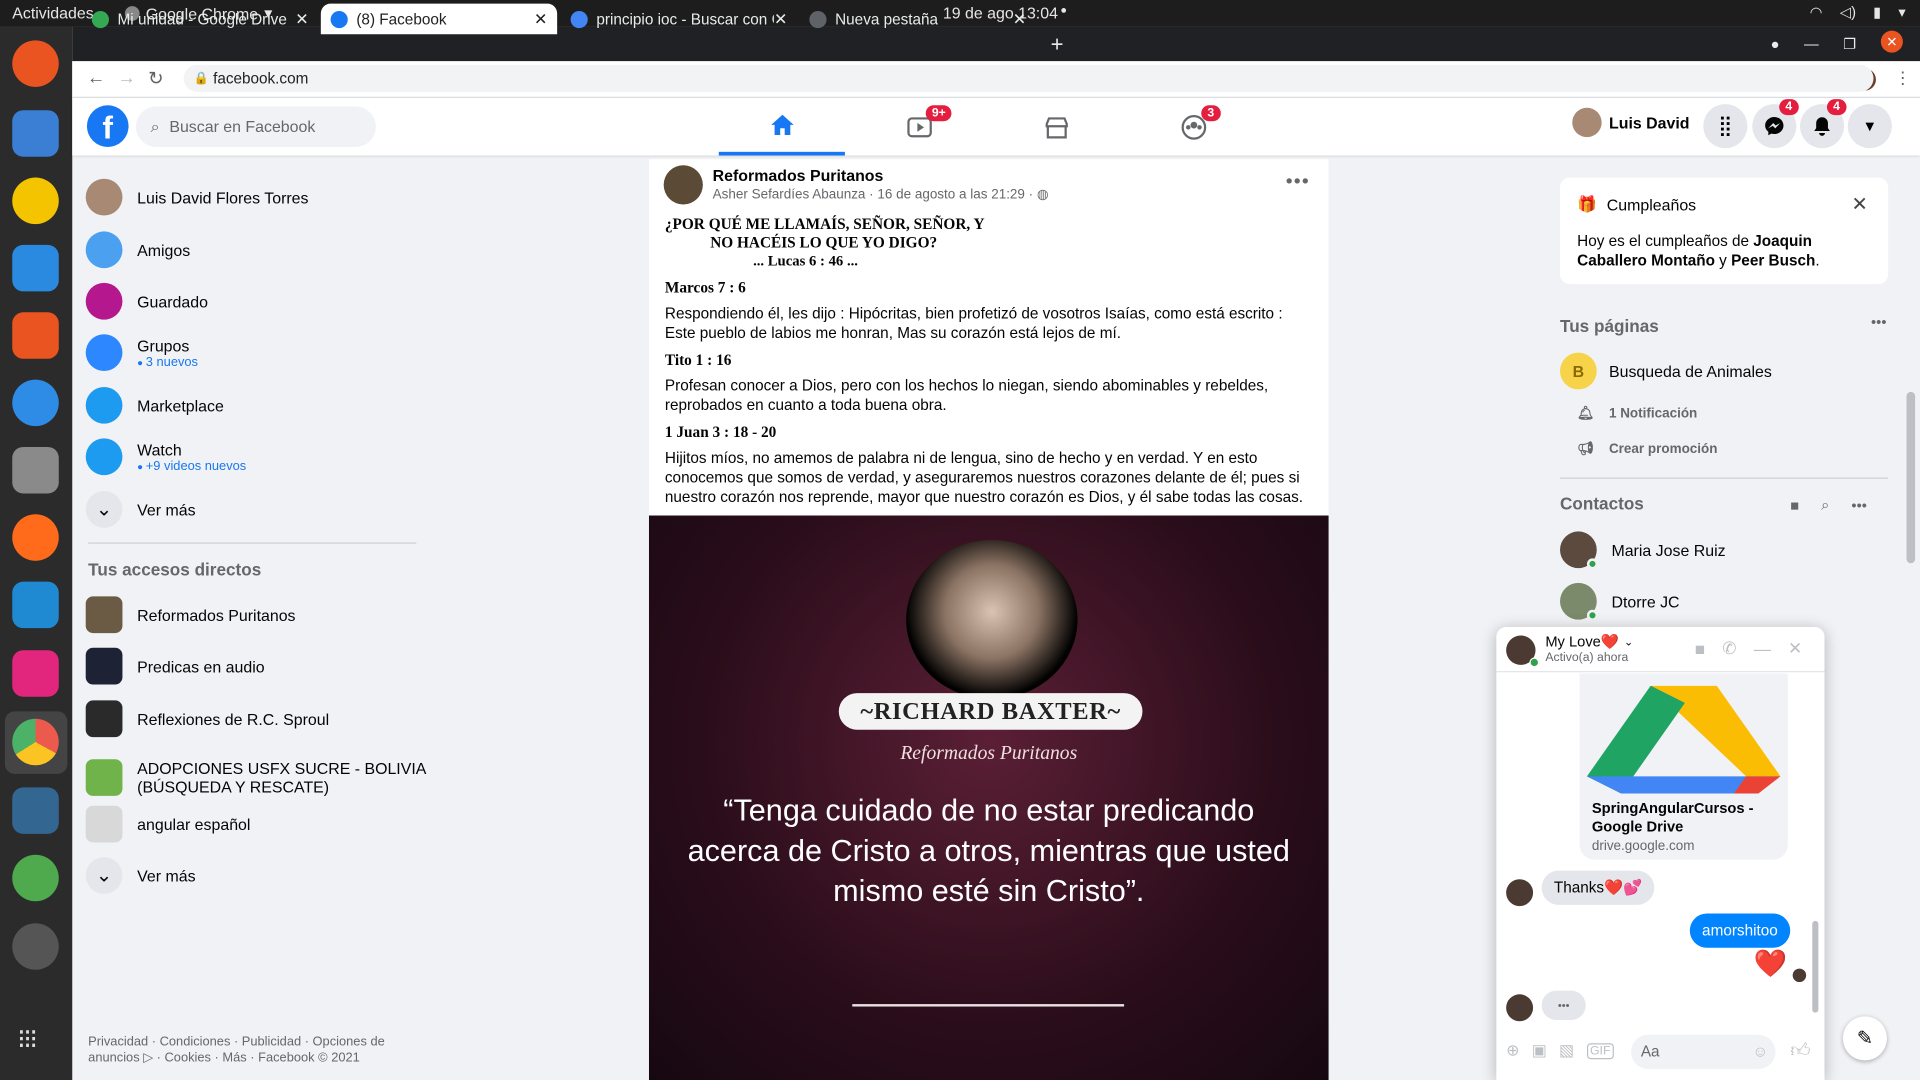 The image size is (1920, 1080). I want to click on intellij-icon, so click(35, 673).